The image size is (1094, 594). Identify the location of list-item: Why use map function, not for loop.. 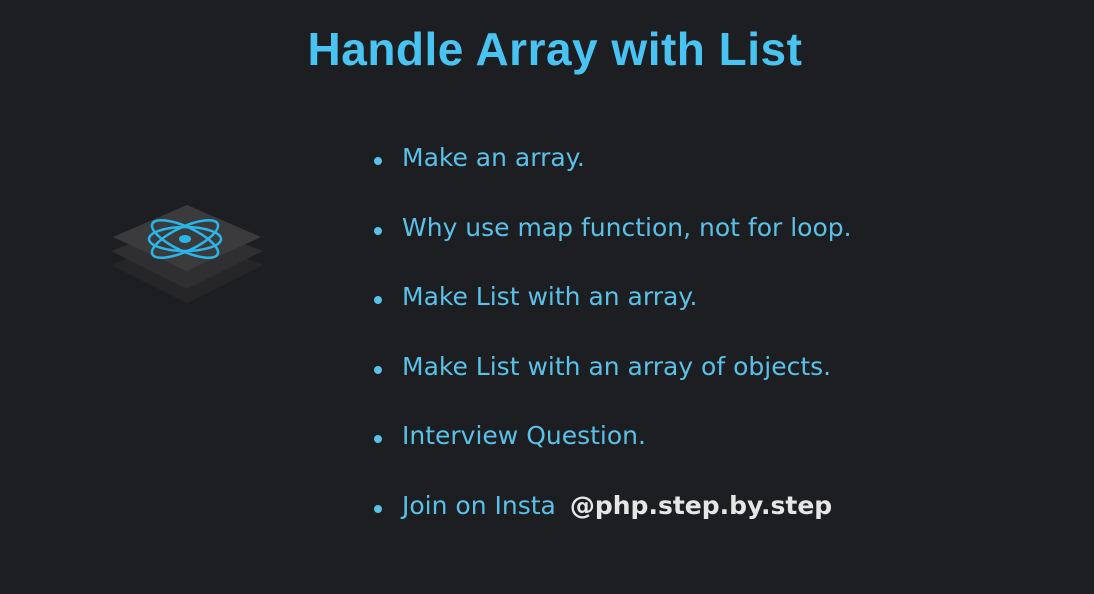
(611, 248).